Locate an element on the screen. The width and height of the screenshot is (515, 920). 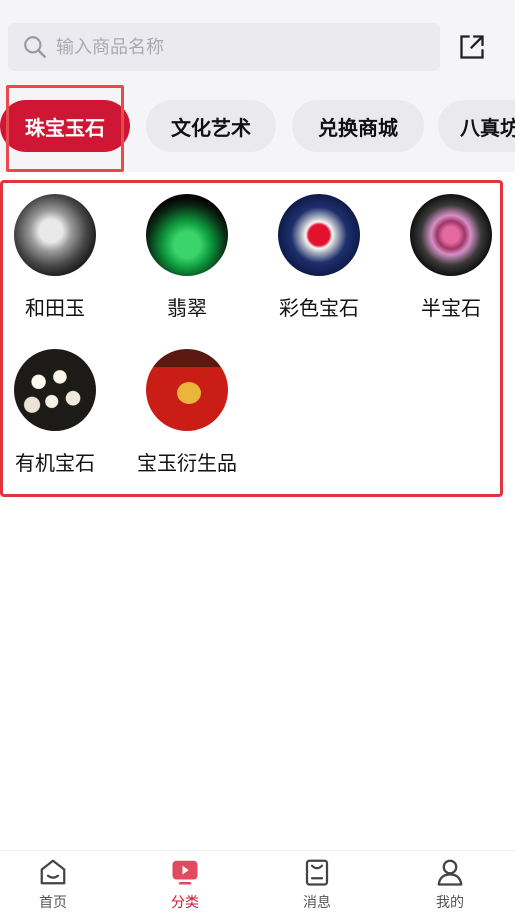
share-icon is located at coordinates (472, 47).